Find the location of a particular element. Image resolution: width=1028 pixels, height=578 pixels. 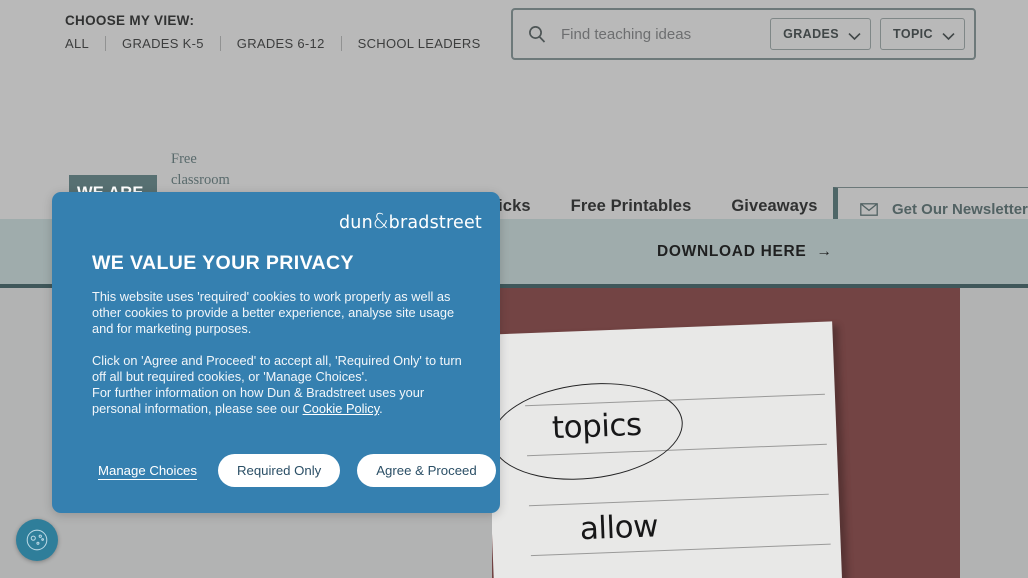

envelope-icon is located at coordinates (869, 209).